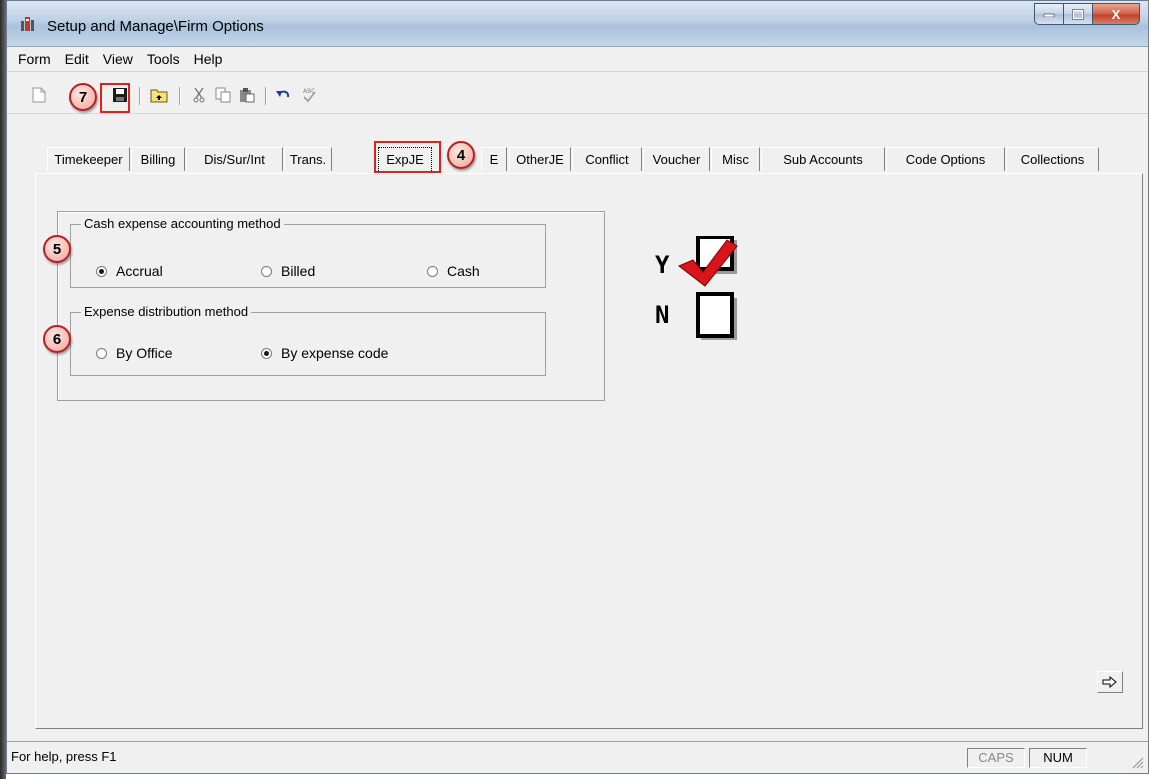 Image resolution: width=1149 pixels, height=779 pixels. What do you see at coordinates (57, 249) in the screenshot?
I see `callout-badge-5: 5` at bounding box center [57, 249].